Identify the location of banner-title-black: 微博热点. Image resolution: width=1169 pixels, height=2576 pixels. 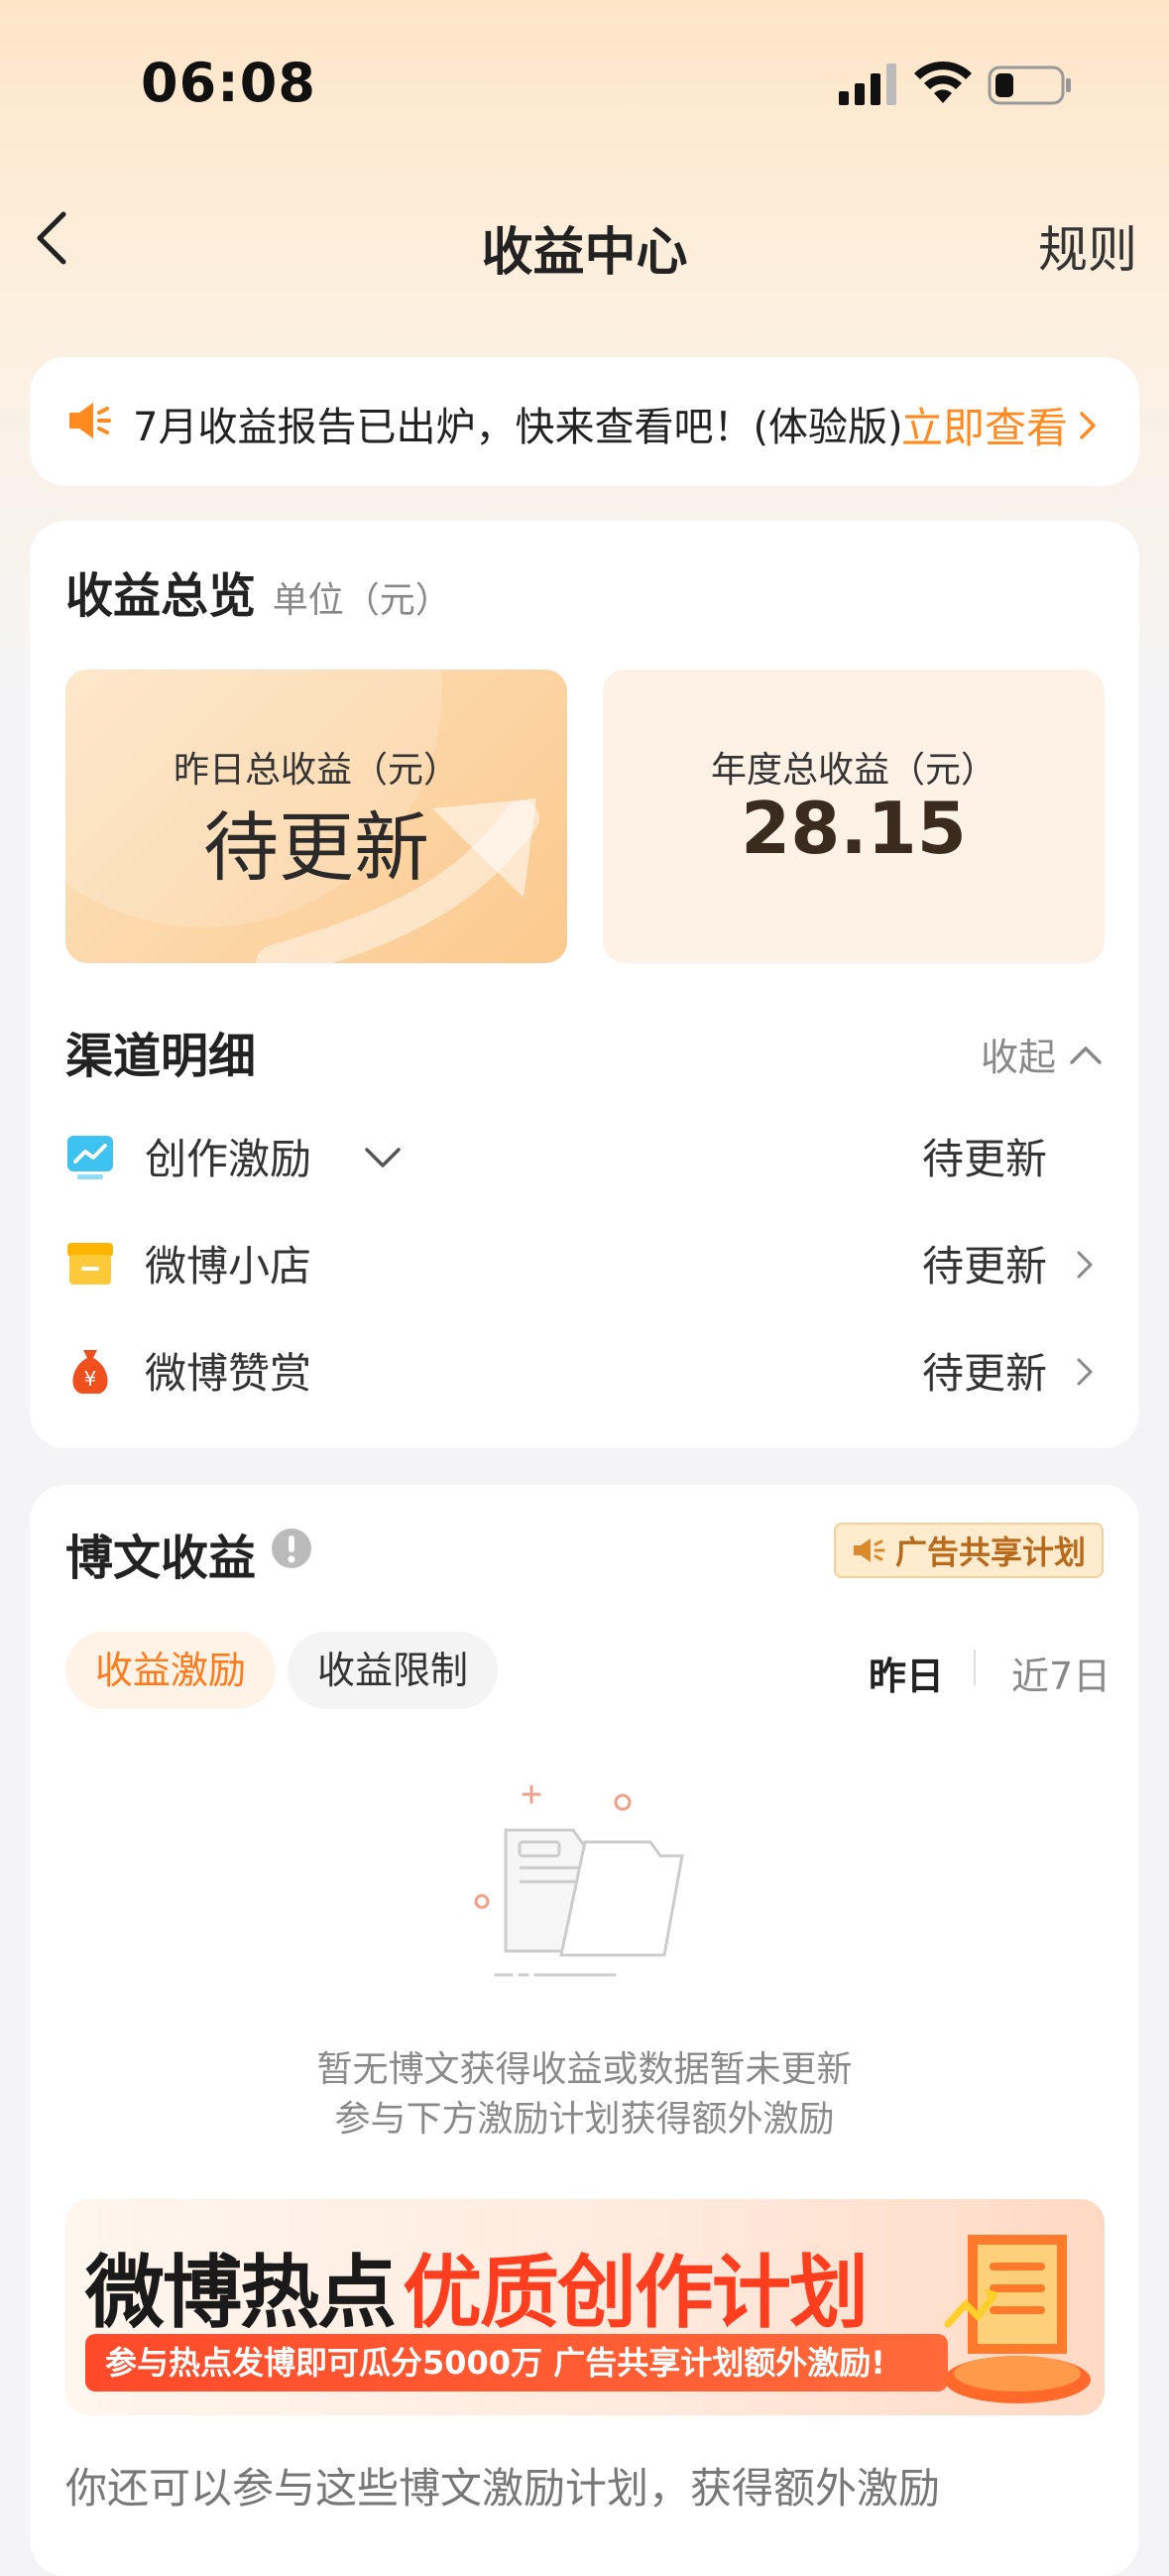
(241, 2293).